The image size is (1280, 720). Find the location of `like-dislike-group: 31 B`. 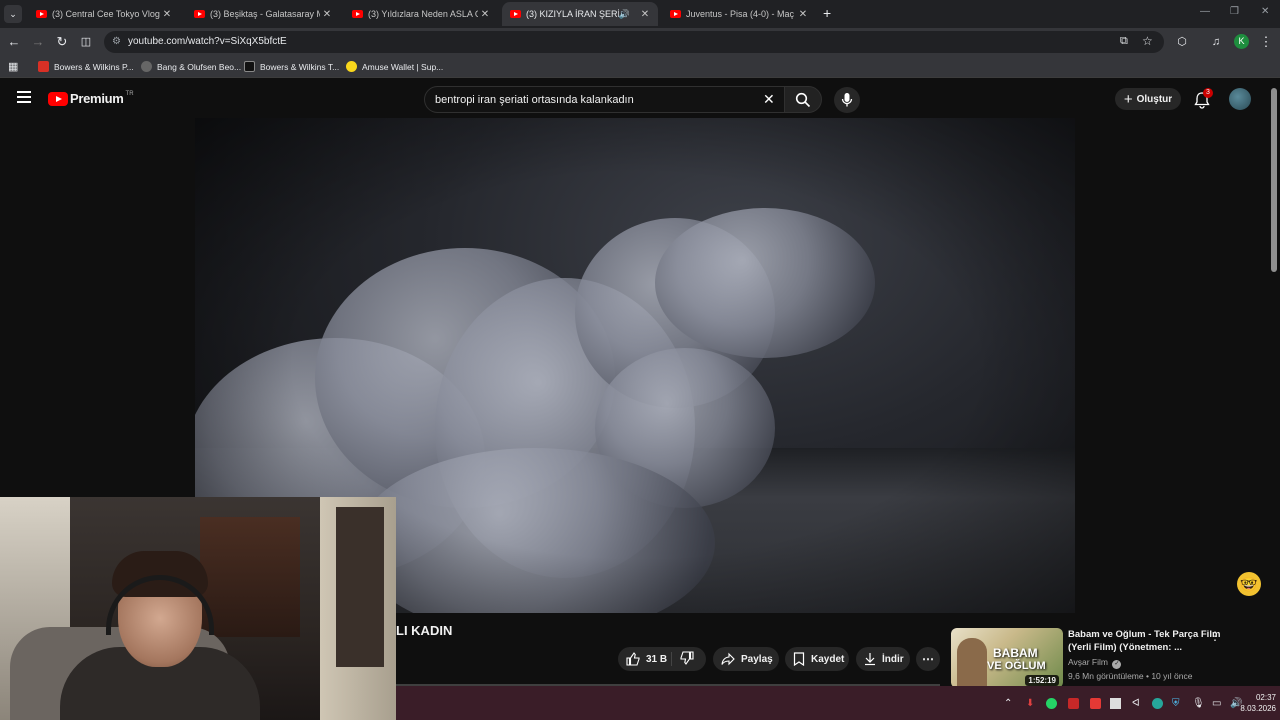

like-dislike-group: 31 B is located at coordinates (662, 659).